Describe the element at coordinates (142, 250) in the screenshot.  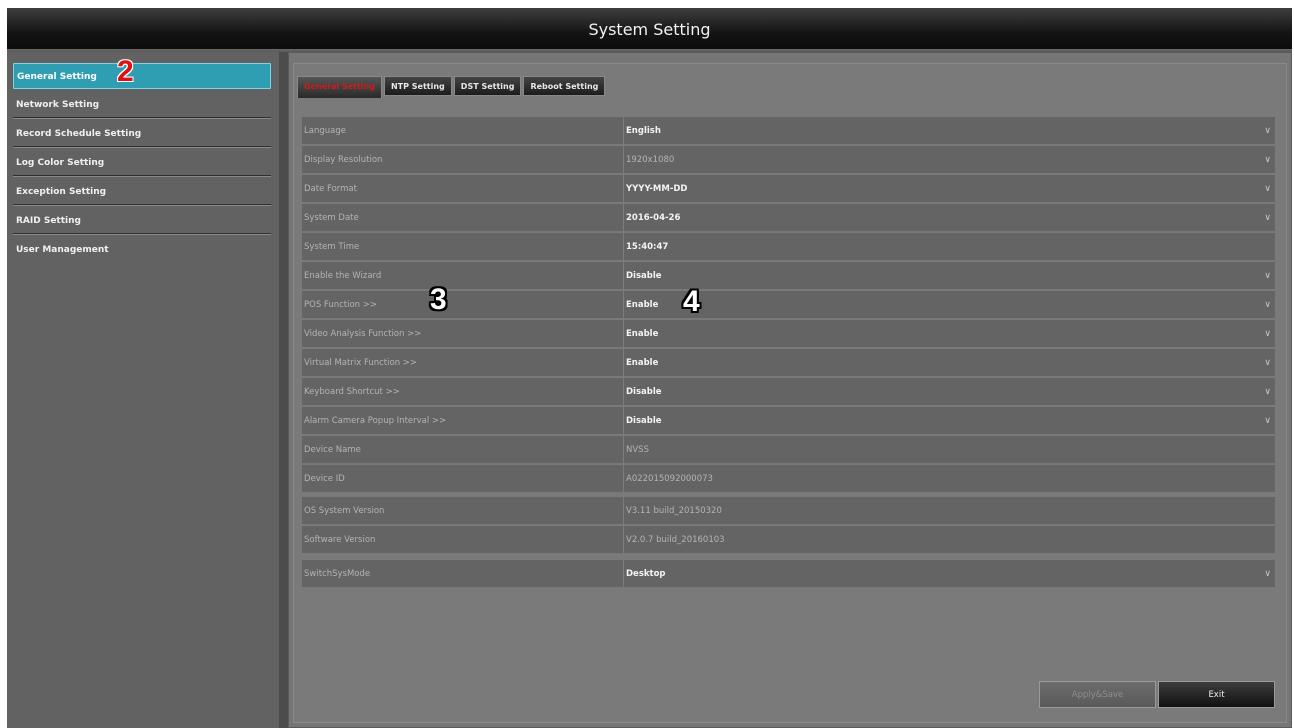
I see `sidebar-item-user-management: User Management` at that location.